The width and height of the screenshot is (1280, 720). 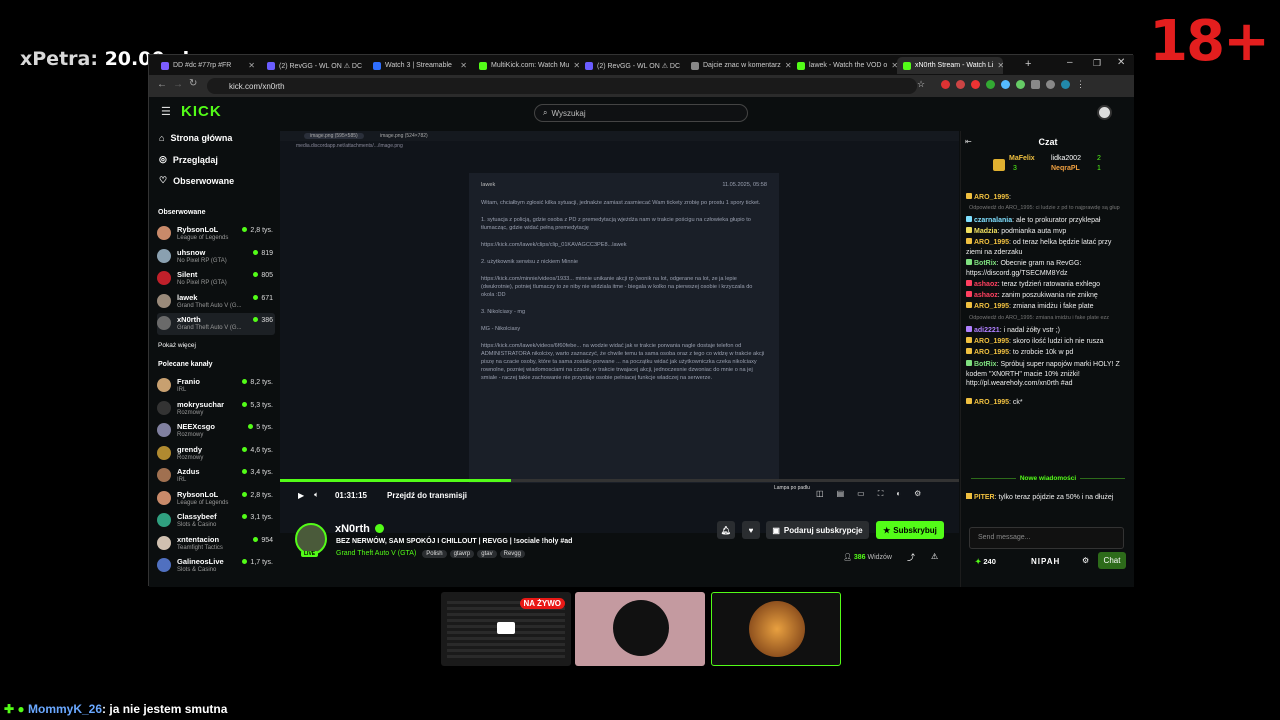 What do you see at coordinates (178, 84) in the screenshot?
I see `forward-icon: →` at bounding box center [178, 84].